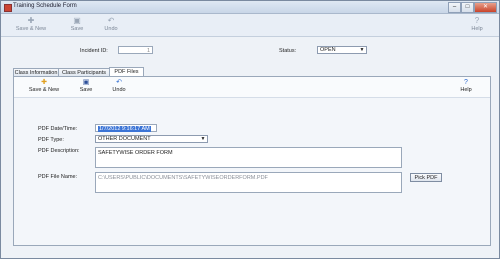 The width and height of the screenshot is (500, 259). Describe the element at coordinates (45, 6) in the screenshot. I see `window-title: Training Schedule Form` at that location.